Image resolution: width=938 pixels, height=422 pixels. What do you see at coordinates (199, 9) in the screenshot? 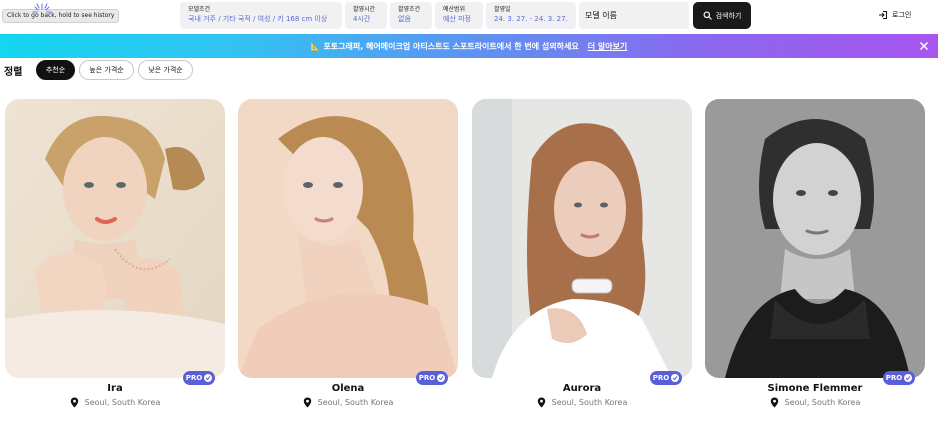
I see `filter-label: 모델조건` at bounding box center [199, 9].